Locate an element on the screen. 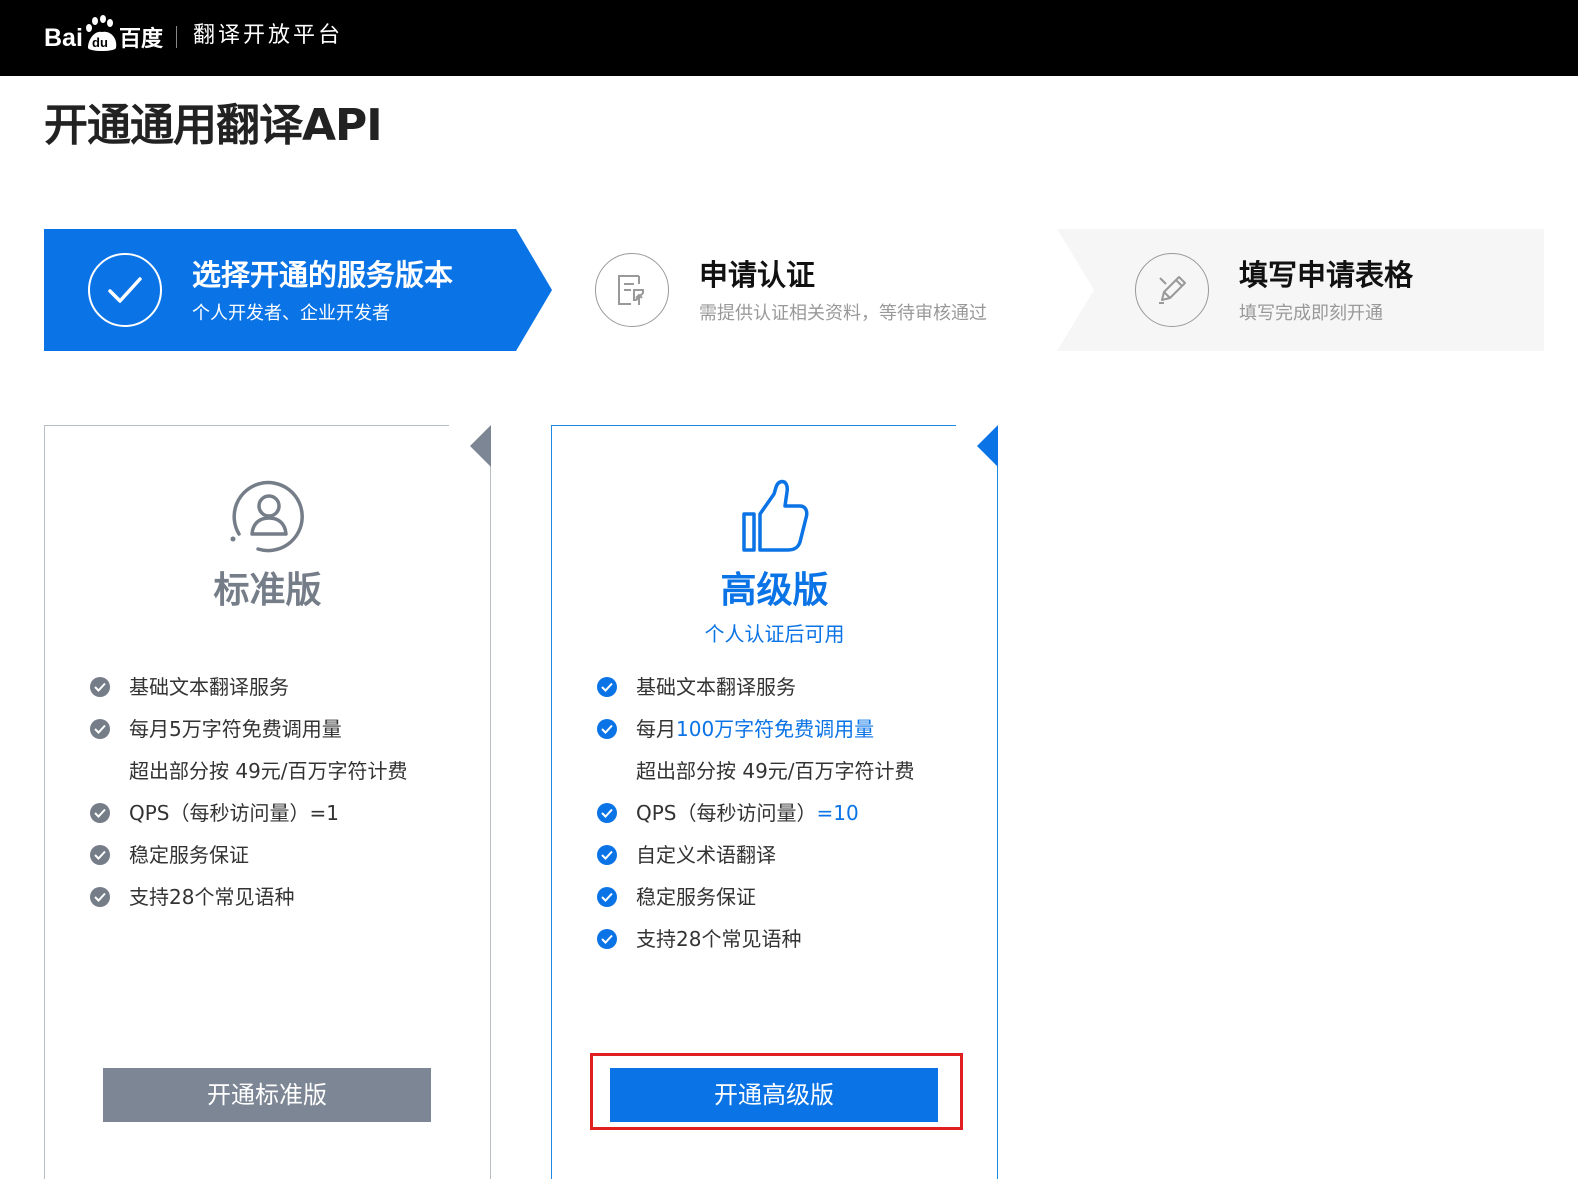 This screenshot has height=1179, width=1578. thumbs-up-icon is located at coordinates (774, 515).